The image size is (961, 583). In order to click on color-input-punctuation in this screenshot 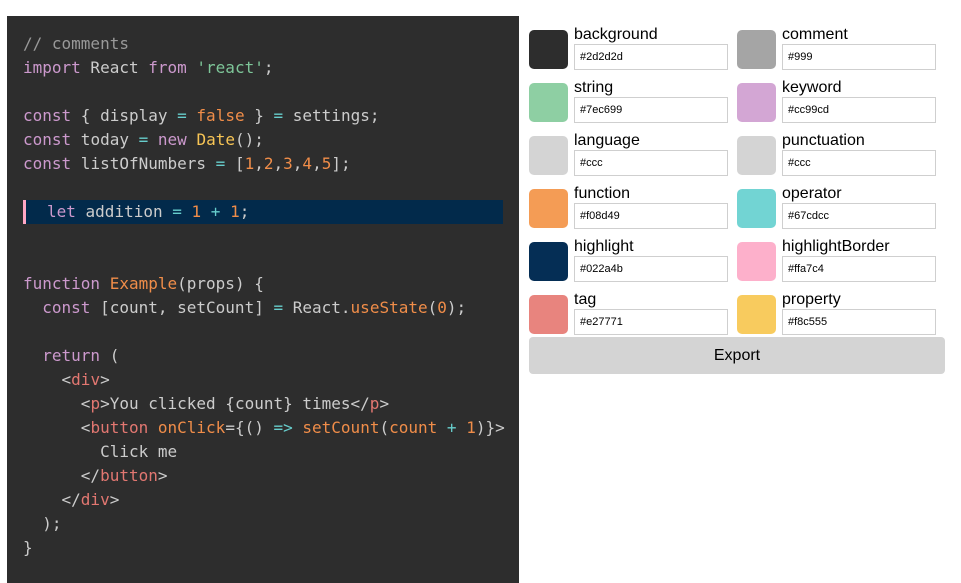, I will do `click(859, 163)`.